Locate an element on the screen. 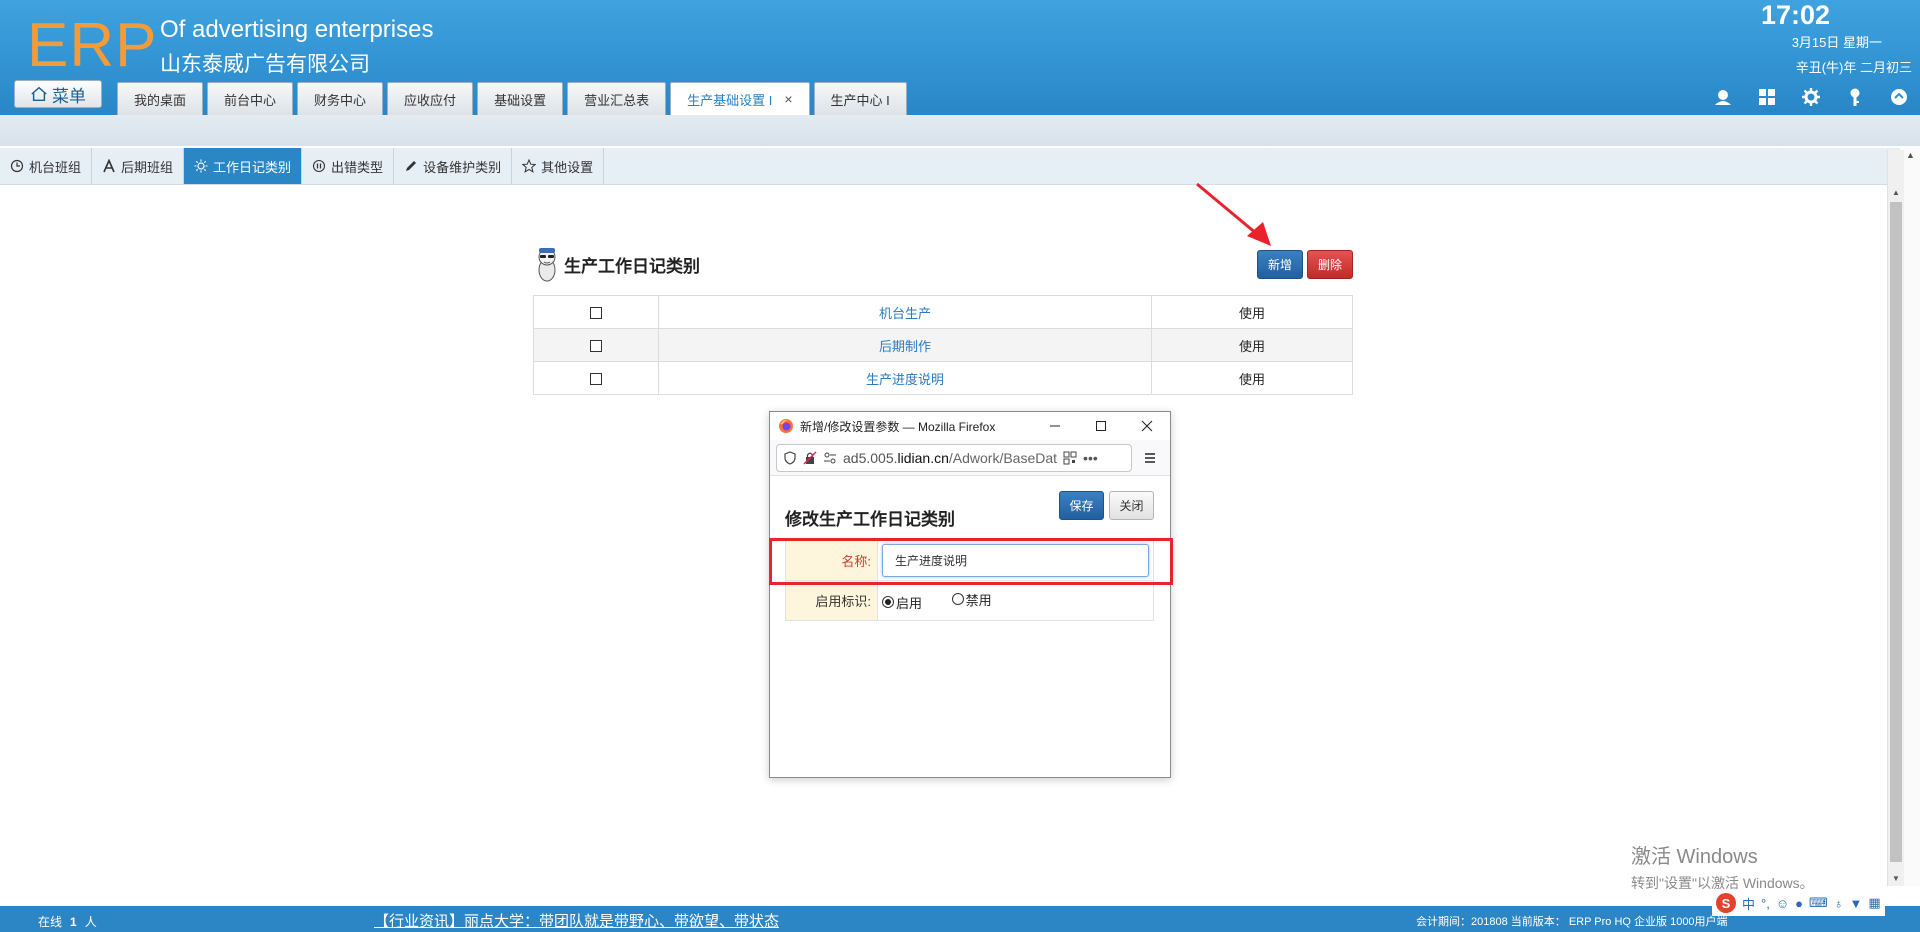  skin-icon: ♁ is located at coordinates (1839, 903).